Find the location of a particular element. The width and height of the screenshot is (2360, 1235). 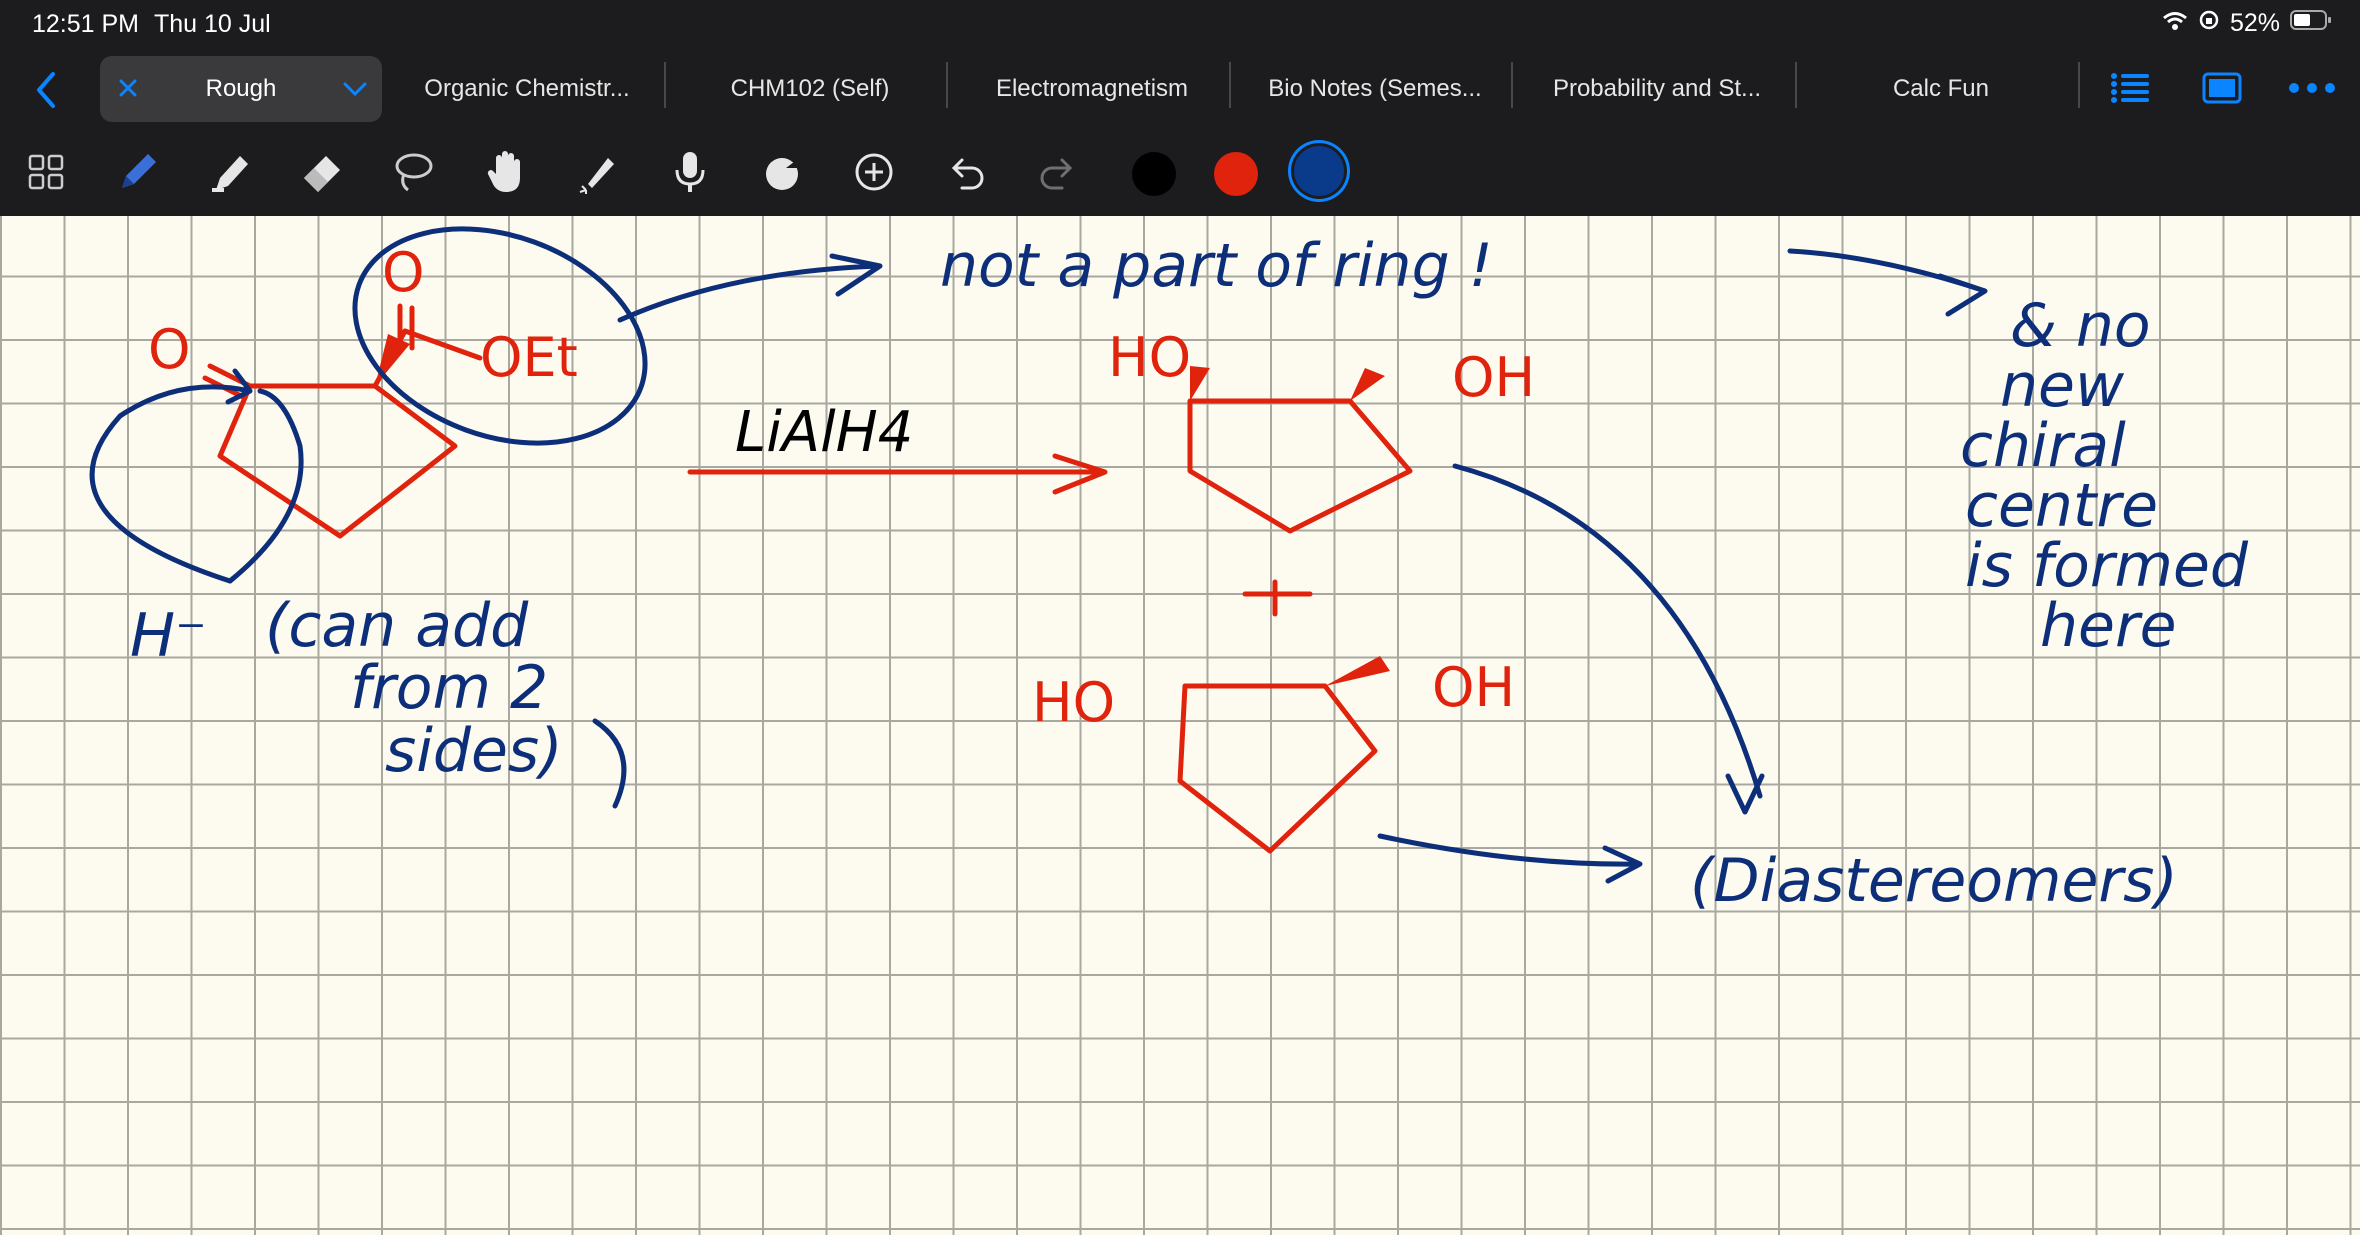

pen-icon is located at coordinates (138, 172).